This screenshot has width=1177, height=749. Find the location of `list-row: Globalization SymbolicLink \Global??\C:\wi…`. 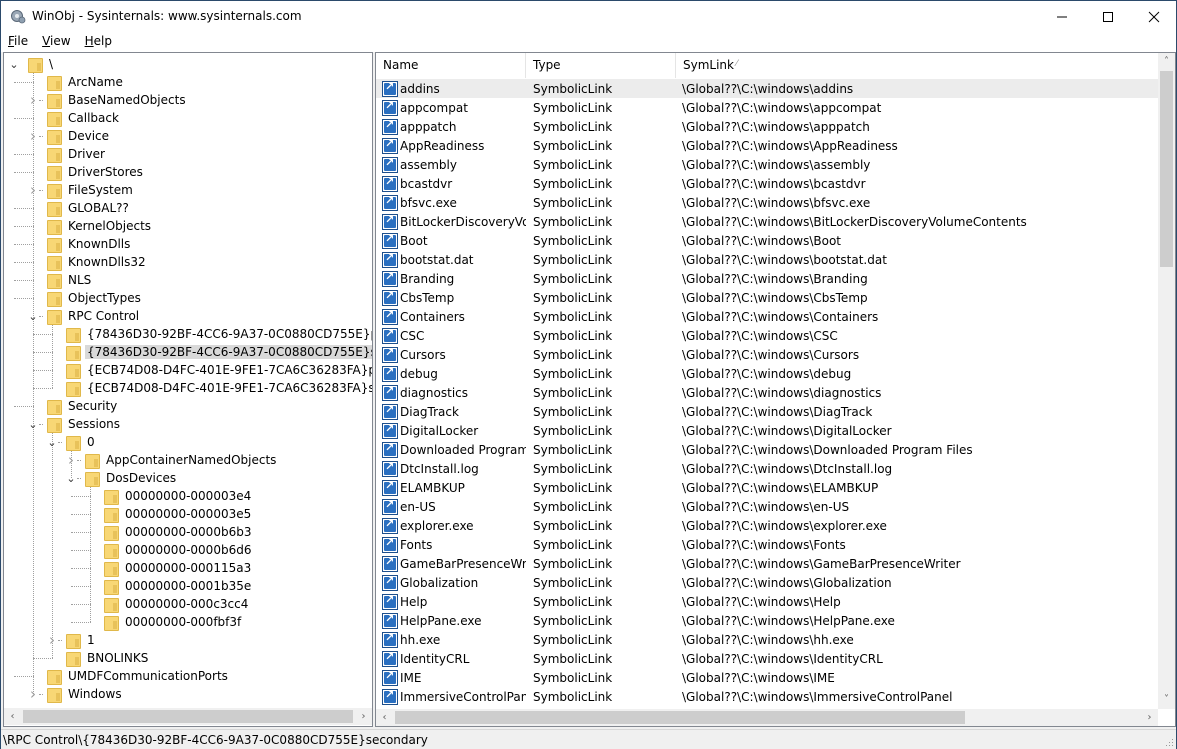

list-row: Globalization SymbolicLink \Global??\C:\wi… is located at coordinates (767, 582).